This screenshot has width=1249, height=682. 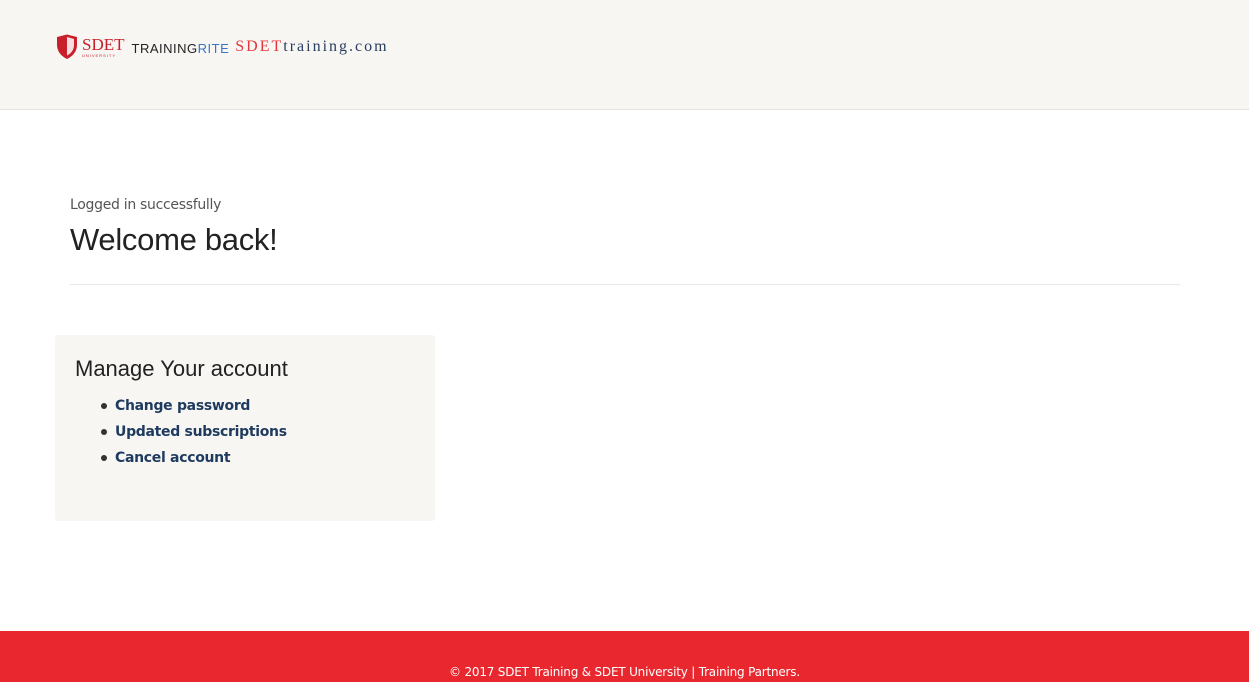 I want to click on list-item: Updated subscriptions, so click(x=258, y=432).